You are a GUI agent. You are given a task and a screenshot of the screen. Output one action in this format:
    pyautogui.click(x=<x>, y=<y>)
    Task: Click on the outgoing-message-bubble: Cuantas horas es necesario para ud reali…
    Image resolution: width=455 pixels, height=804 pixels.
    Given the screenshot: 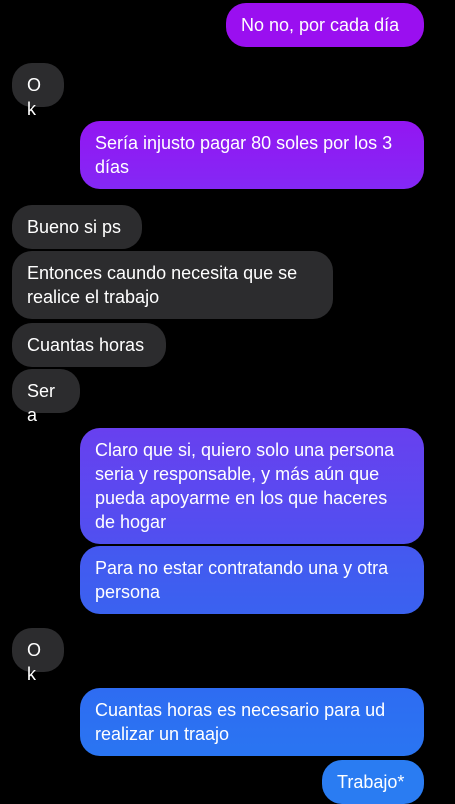 What is the action you would take?
    pyautogui.click(x=252, y=722)
    